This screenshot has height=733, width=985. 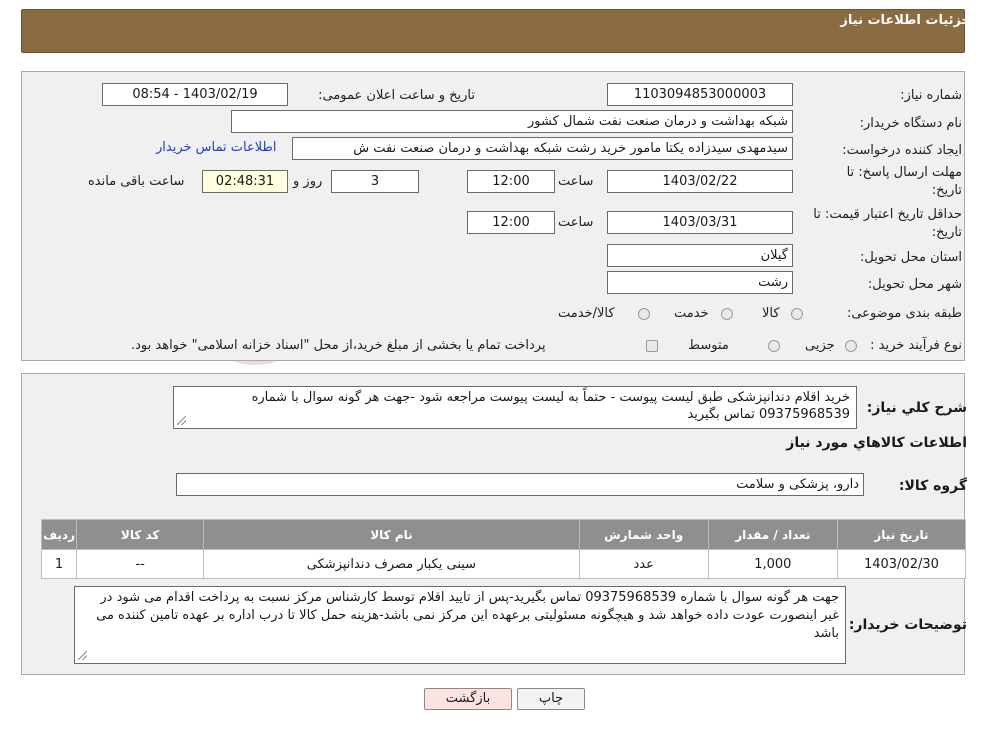 What do you see at coordinates (391, 564) in the screenshot?
I see `cell-item-name: سینی یکبار مصرف دندانپزشکی` at bounding box center [391, 564].